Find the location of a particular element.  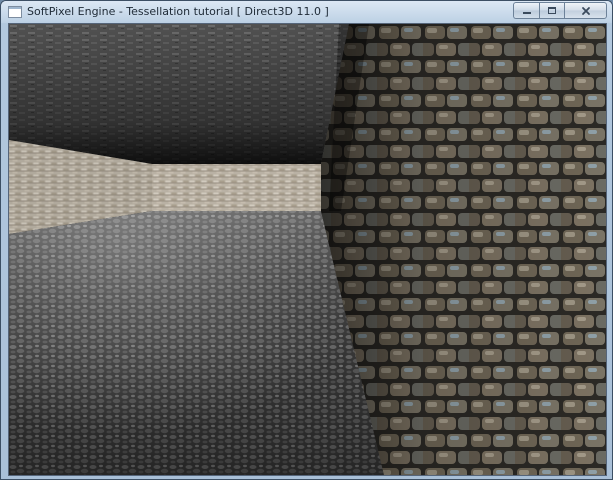

minimize-button is located at coordinates (526, 10).